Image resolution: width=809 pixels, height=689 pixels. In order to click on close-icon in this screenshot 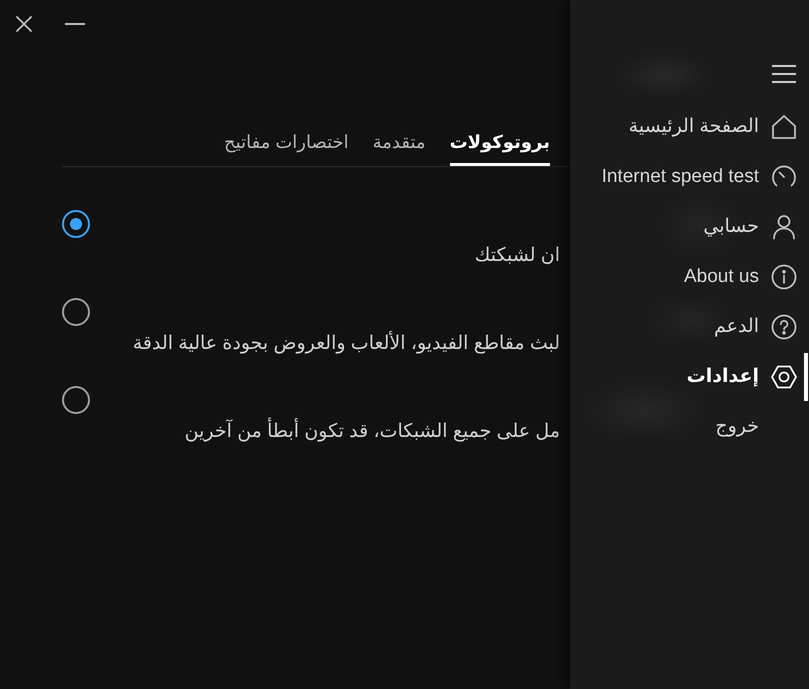, I will do `click(24, 24)`.